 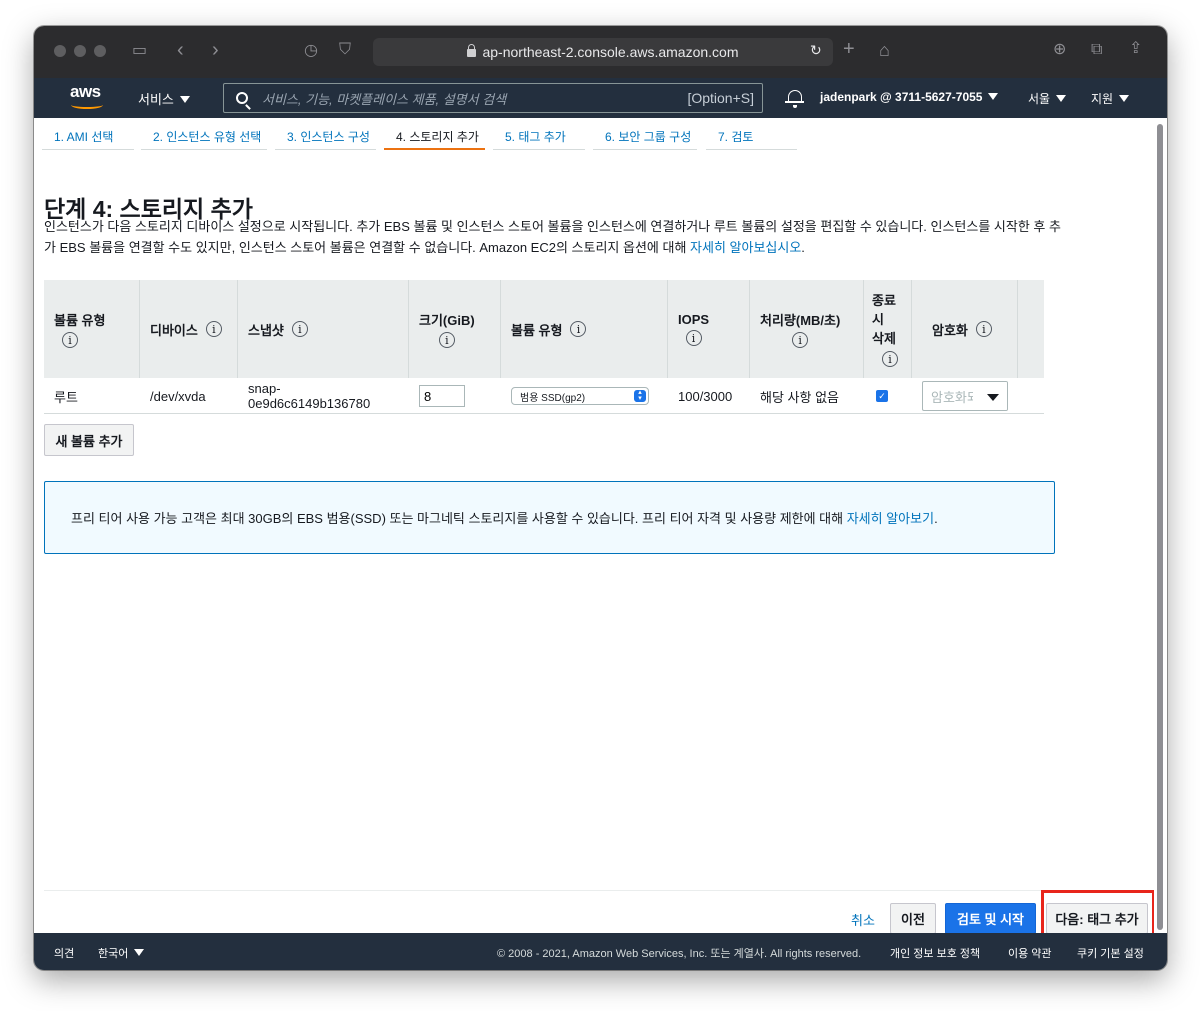 I want to click on aws-logo-smile-icon, so click(x=87, y=105).